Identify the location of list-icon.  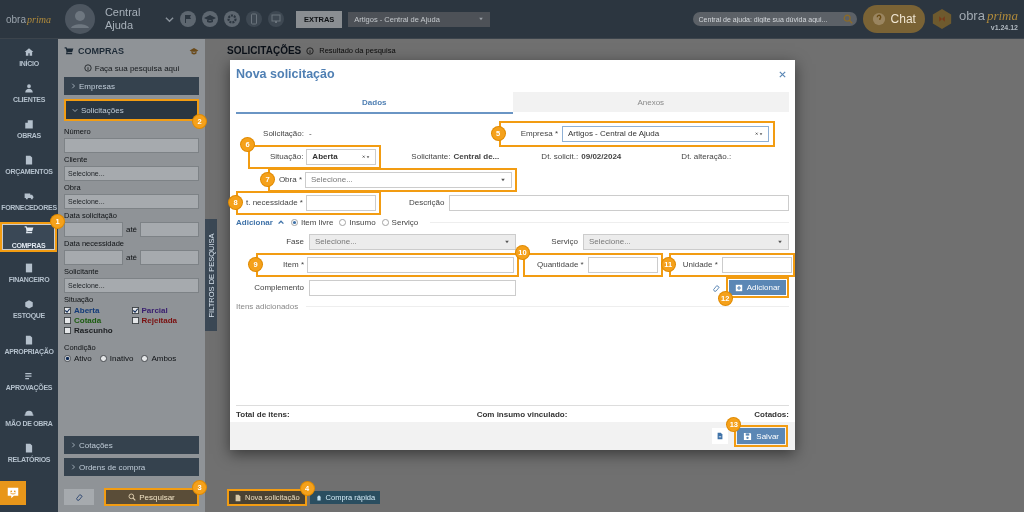
(29, 376).